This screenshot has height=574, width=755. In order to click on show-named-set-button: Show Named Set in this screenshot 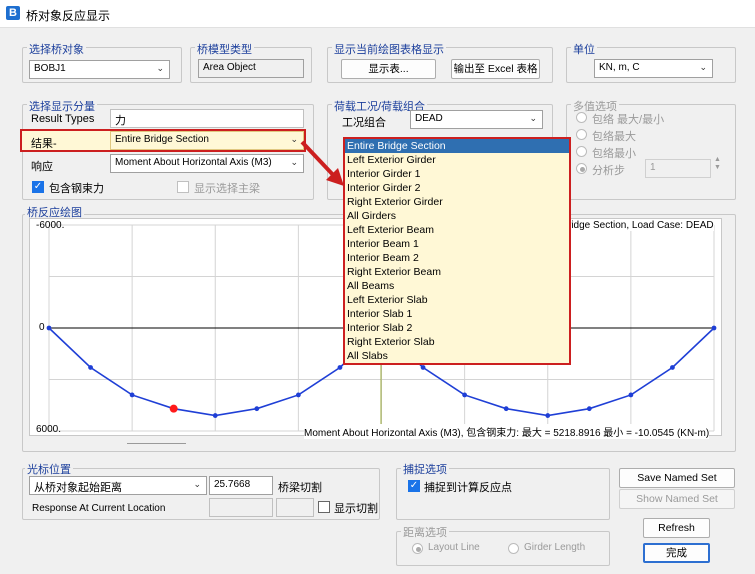, I will do `click(677, 499)`.